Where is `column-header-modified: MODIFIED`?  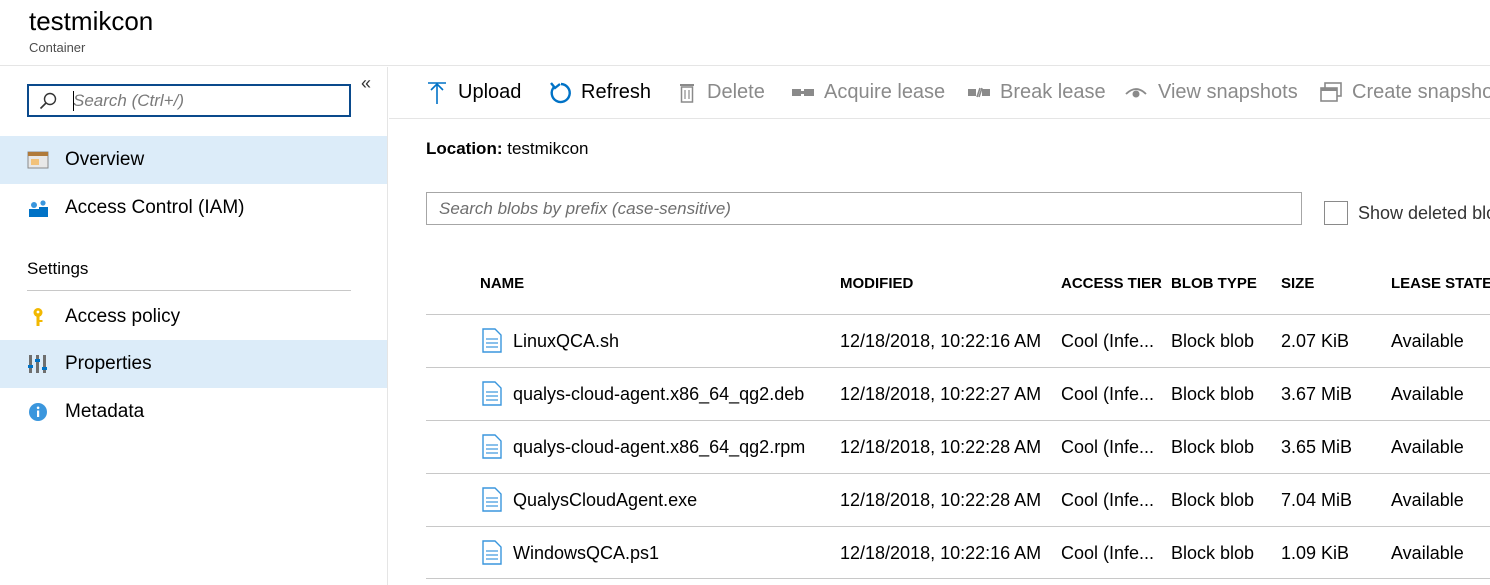
column-header-modified: MODIFIED is located at coordinates (876, 283).